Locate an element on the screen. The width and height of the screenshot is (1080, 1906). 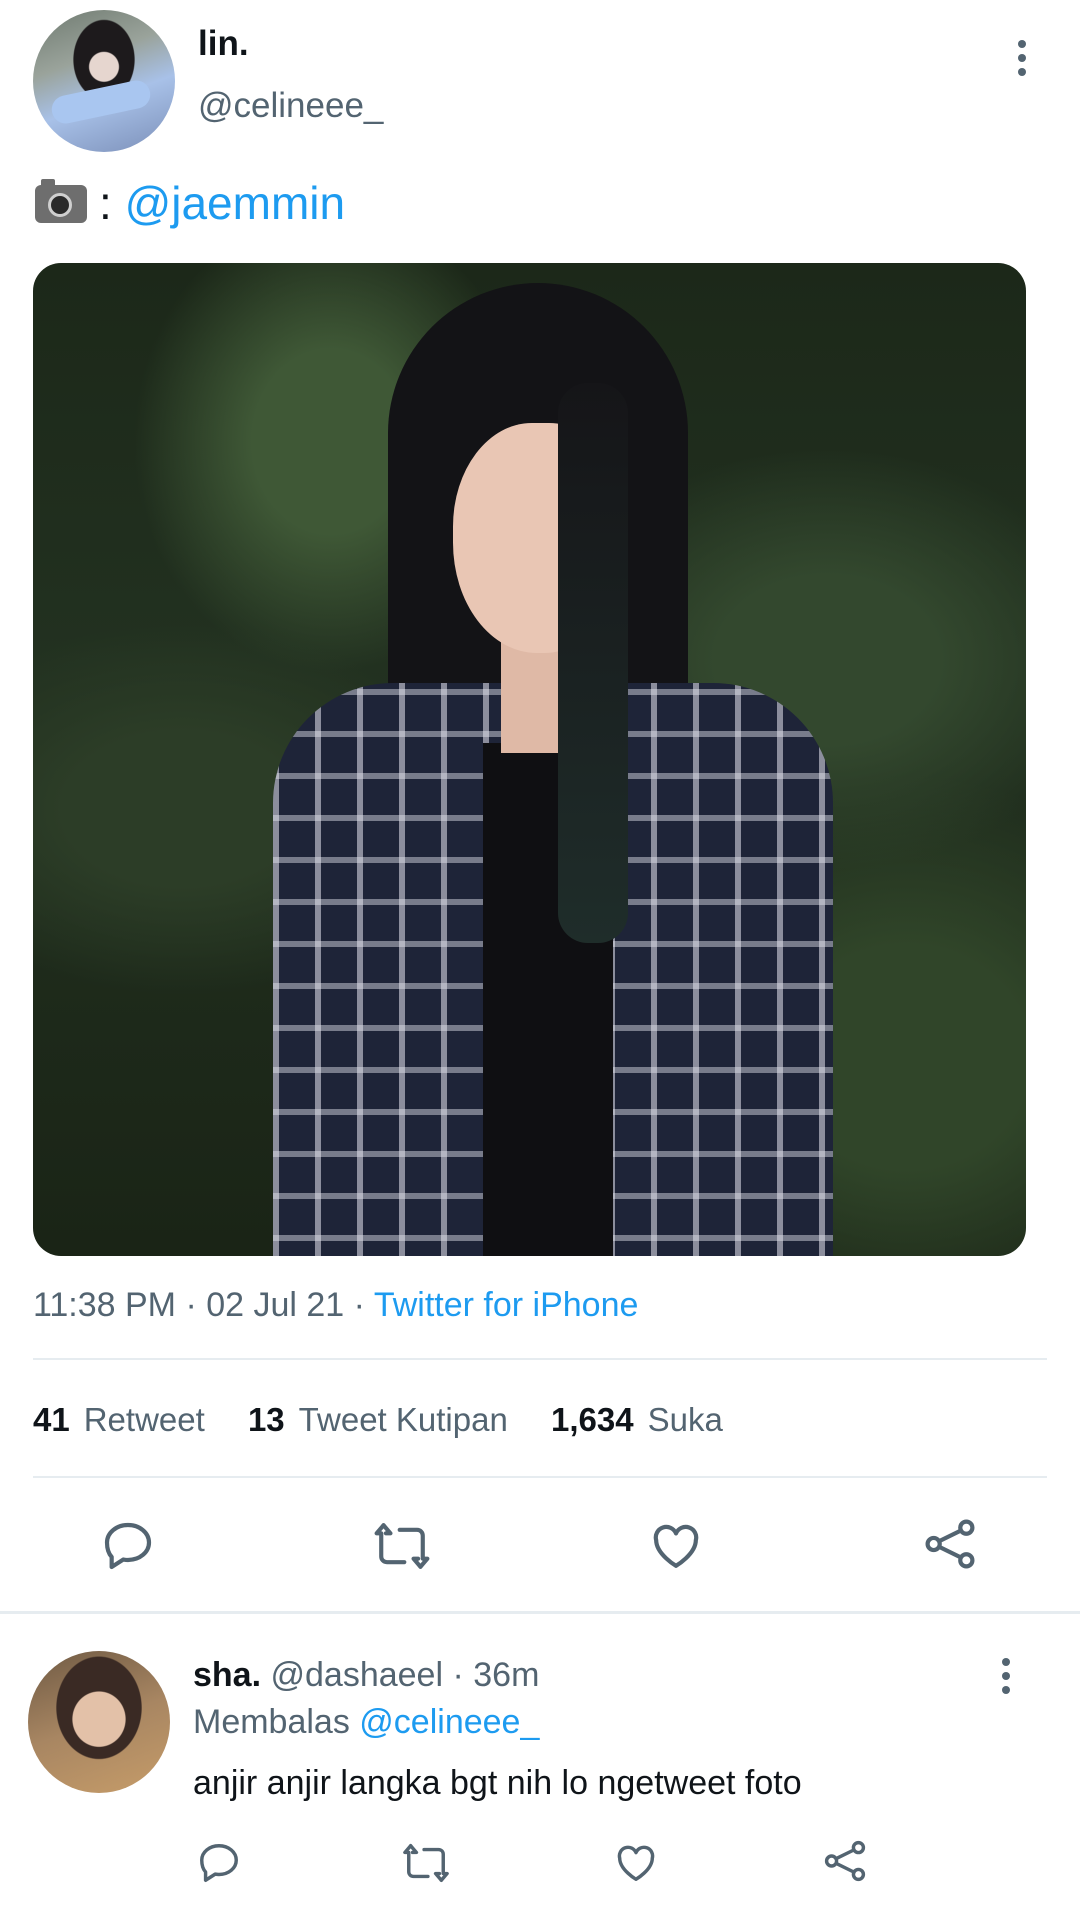
reply-like-button is located at coordinates (636, 1863).